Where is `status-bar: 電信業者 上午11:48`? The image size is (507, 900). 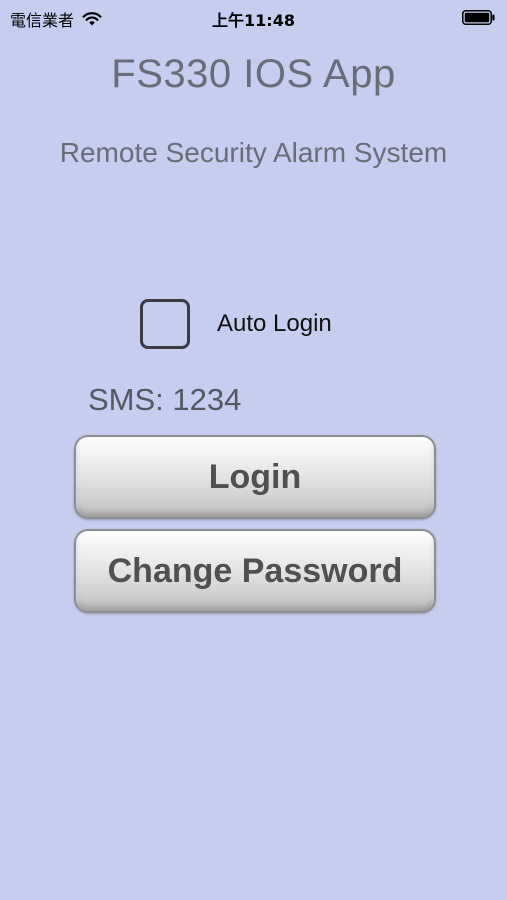 status-bar: 電信業者 上午11:48 is located at coordinates (253, 18).